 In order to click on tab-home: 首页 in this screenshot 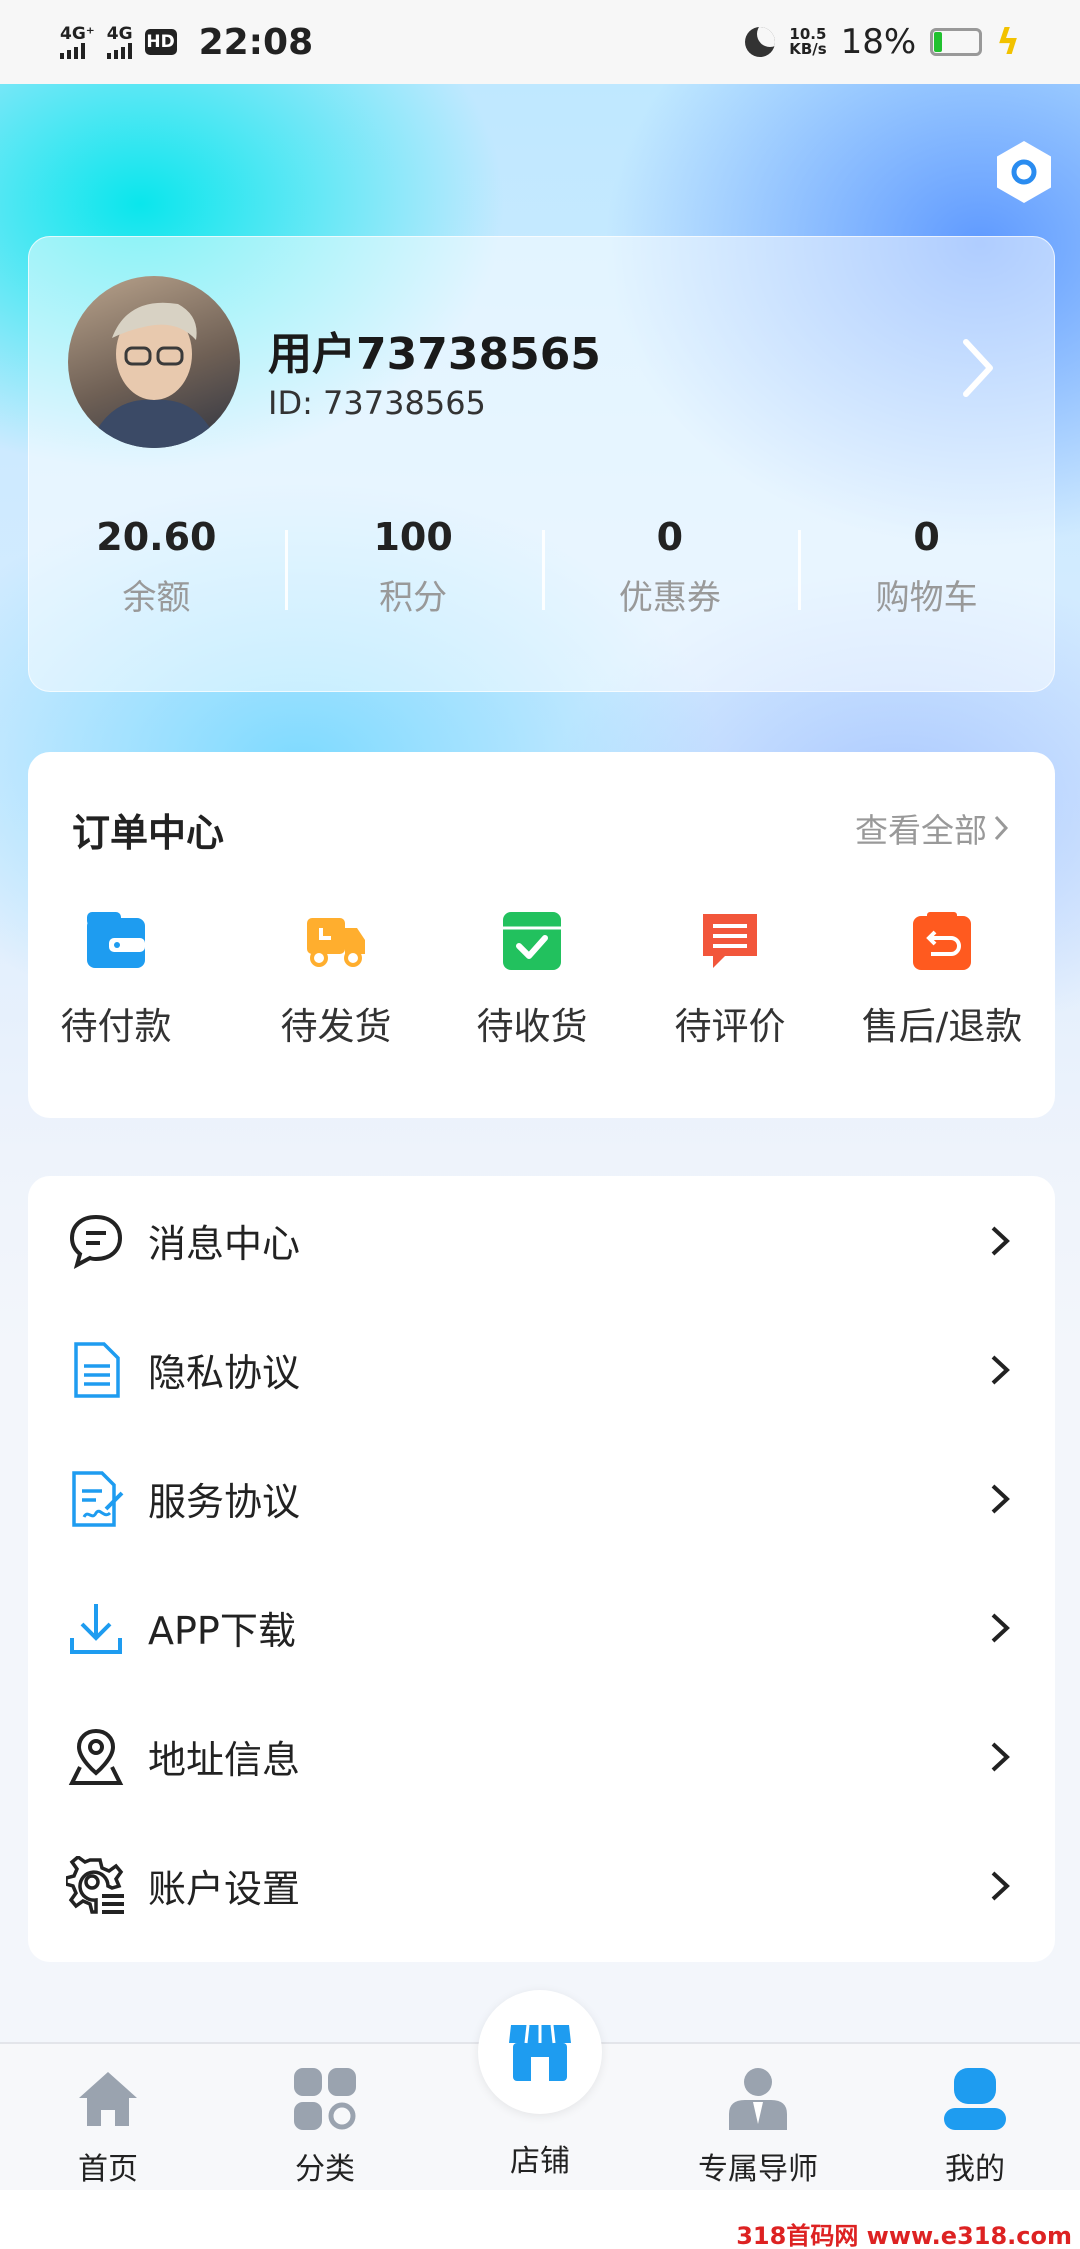, I will do `click(108, 2116)`.